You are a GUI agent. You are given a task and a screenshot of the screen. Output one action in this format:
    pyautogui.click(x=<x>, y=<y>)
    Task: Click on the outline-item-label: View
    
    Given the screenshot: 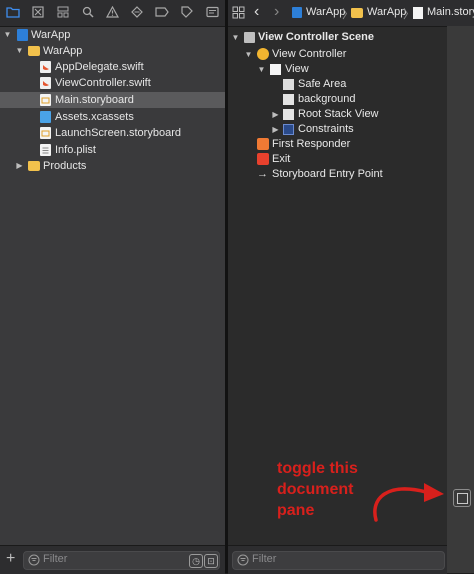 What is the action you would take?
    pyautogui.click(x=297, y=69)
    